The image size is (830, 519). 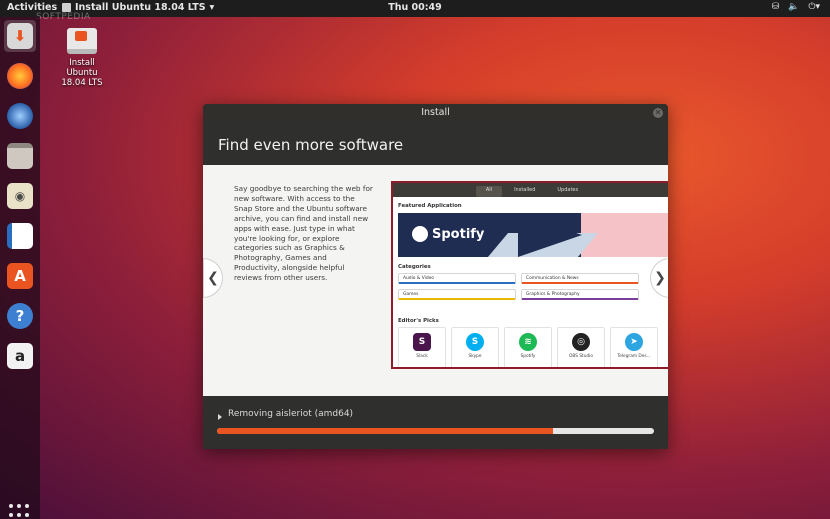 What do you see at coordinates (568, 190) in the screenshot?
I see `store-tab-updates: Updates` at bounding box center [568, 190].